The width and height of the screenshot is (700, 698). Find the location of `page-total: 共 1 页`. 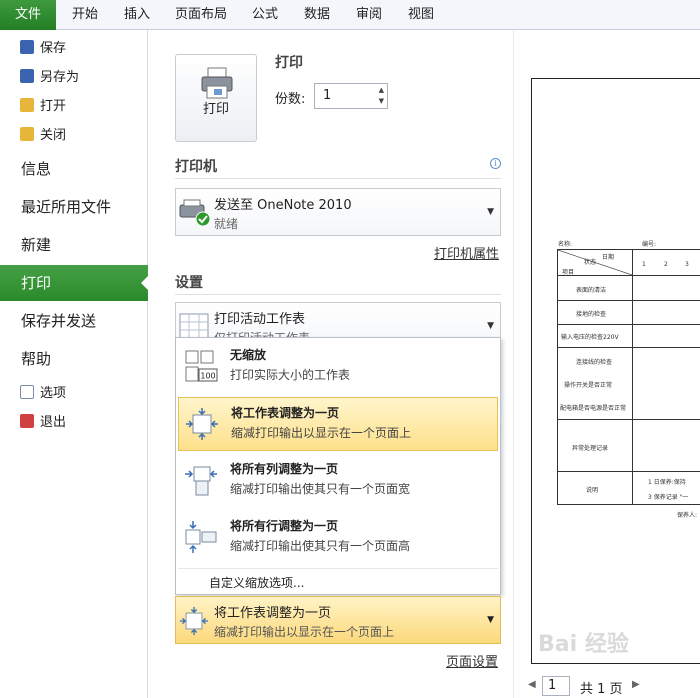

page-total: 共 1 页 is located at coordinates (601, 689).